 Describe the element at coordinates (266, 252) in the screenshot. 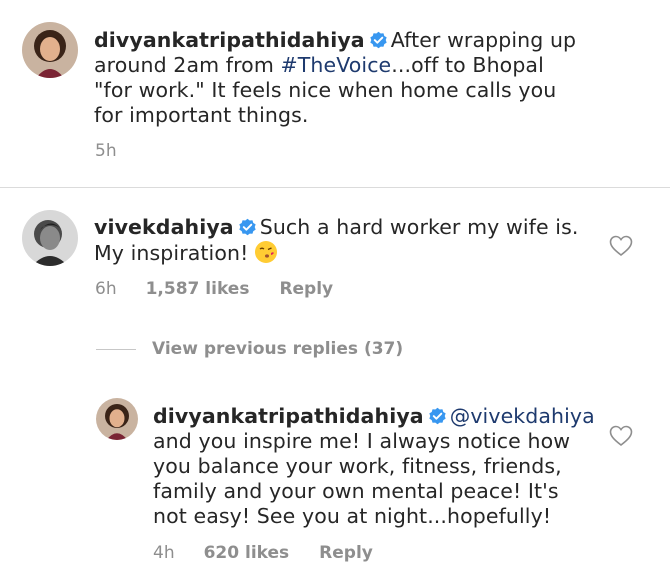

I see `kissing-face-emoji-icon` at that location.